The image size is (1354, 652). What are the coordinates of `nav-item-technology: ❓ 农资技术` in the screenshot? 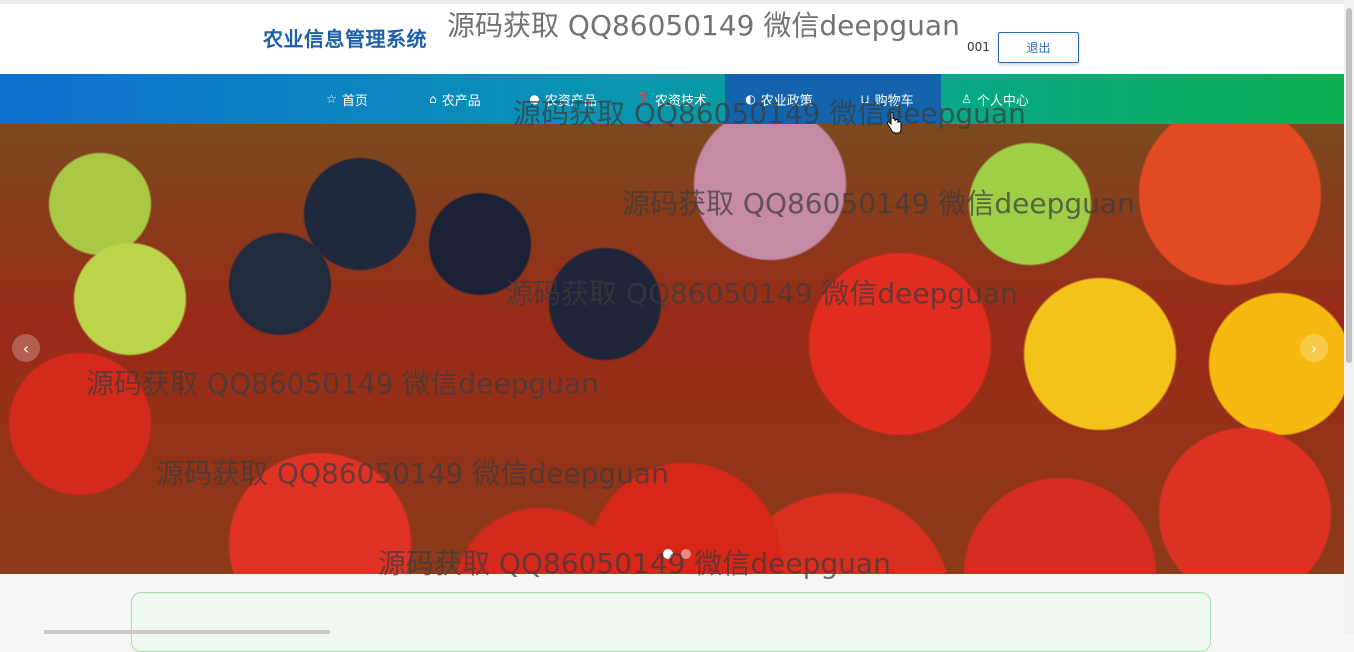 It's located at (671, 99).